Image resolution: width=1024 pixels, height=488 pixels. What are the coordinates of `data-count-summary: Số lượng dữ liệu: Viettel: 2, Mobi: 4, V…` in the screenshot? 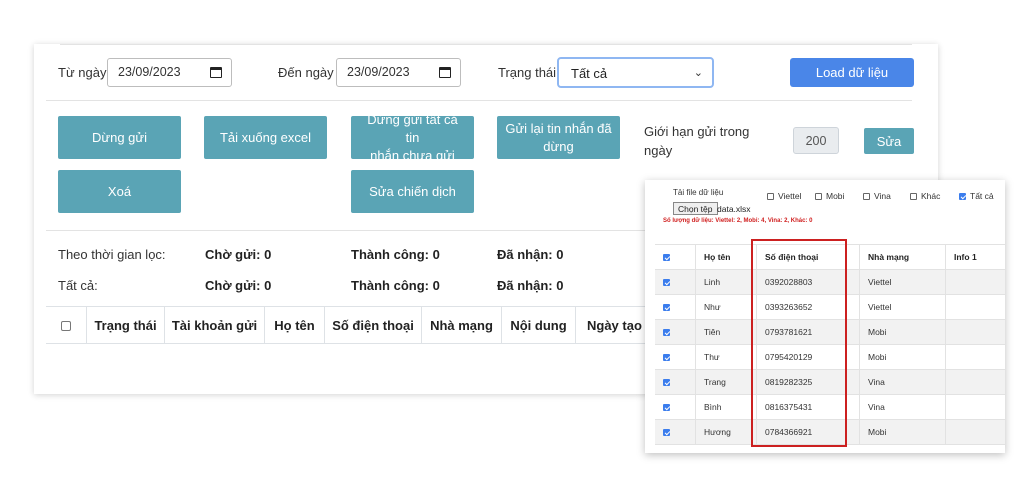 It's located at (738, 221).